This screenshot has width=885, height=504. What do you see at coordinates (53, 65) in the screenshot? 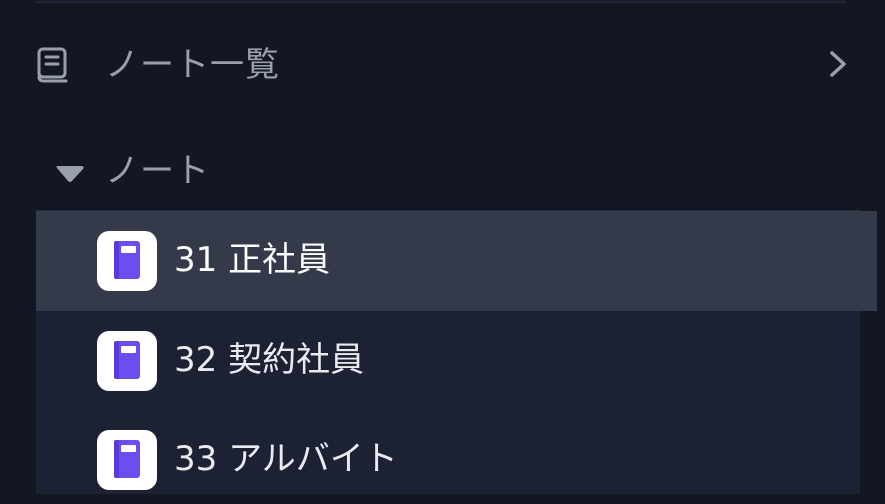
I see `notebook-outline-icon` at bounding box center [53, 65].